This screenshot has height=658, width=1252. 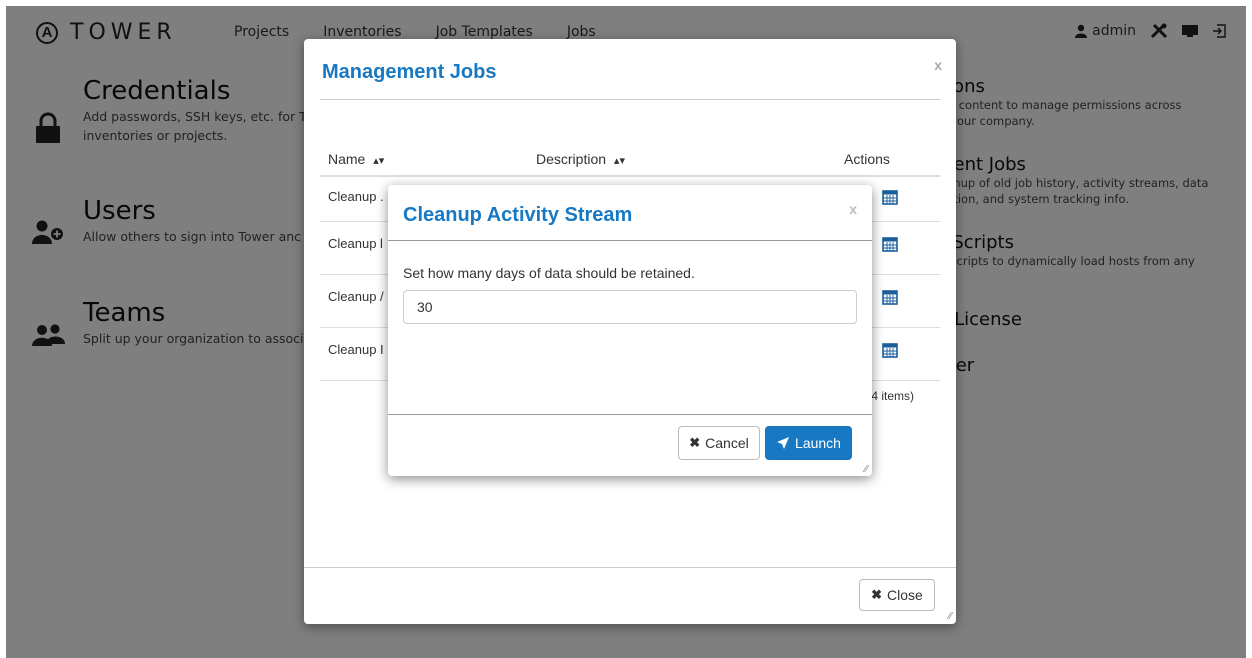 I want to click on close-button: ✖ Close, so click(x=897, y=595).